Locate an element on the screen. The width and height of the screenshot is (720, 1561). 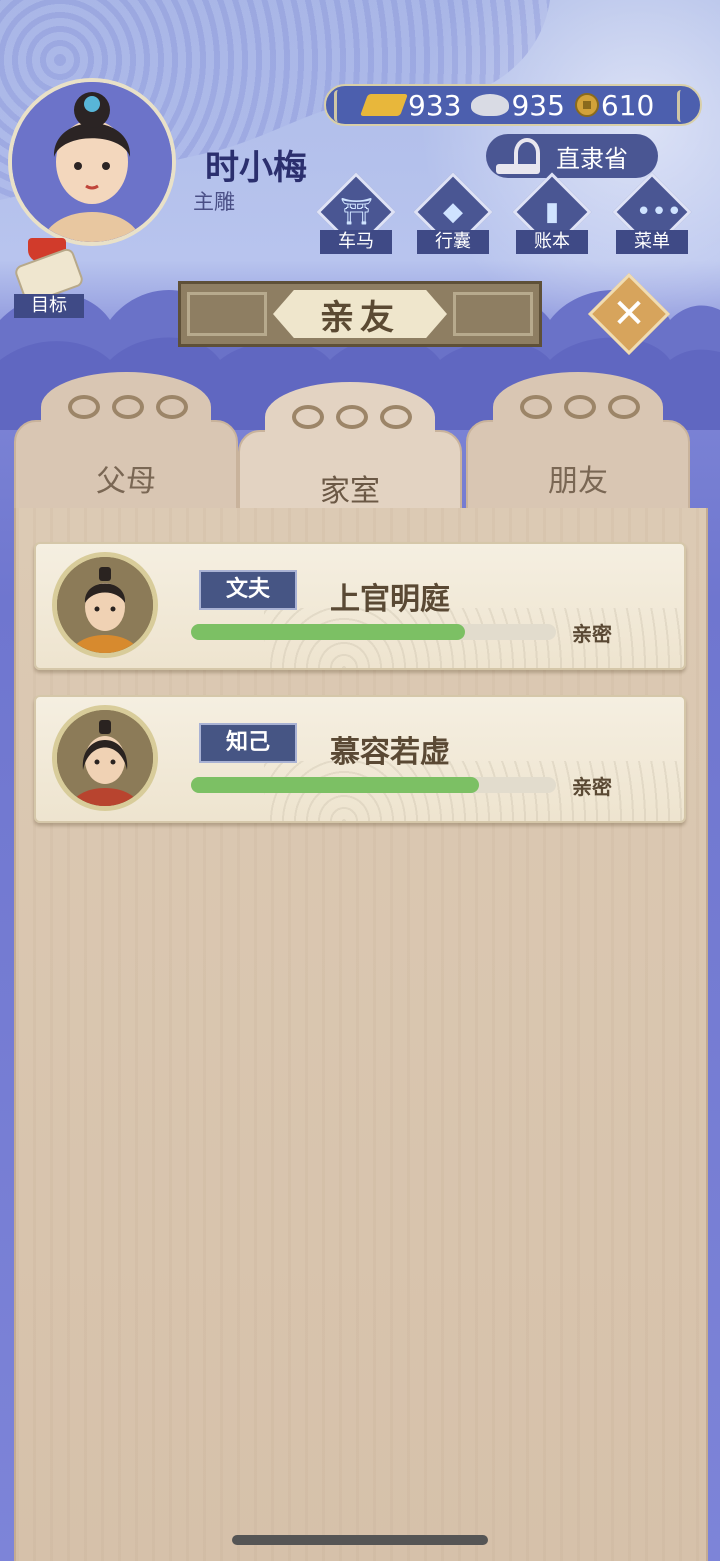
character-name: 慕容若虚 is located at coordinates (390, 752).